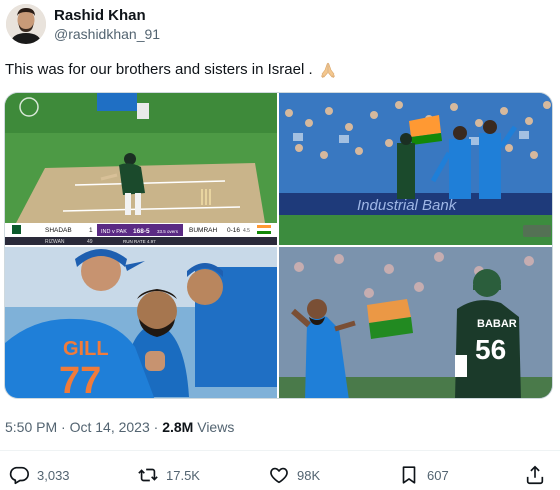 The height and width of the screenshot is (490, 560). What do you see at coordinates (328, 70) in the screenshot?
I see `folded-hands-icon` at bounding box center [328, 70].